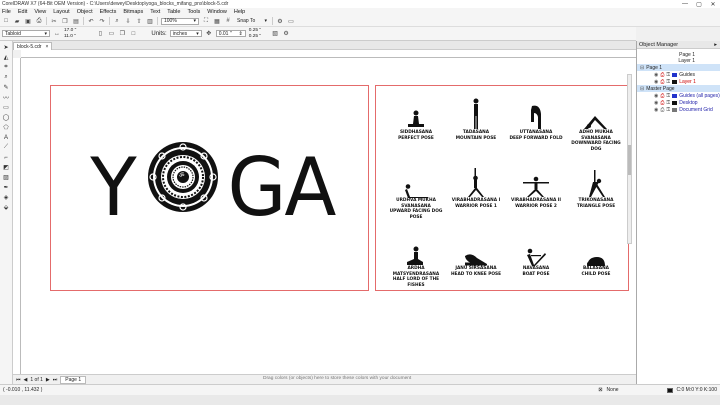 The width and height of the screenshot is (720, 405). What do you see at coordinates (6, 21) in the screenshot?
I see `new-document-icon: □` at bounding box center [6, 21].